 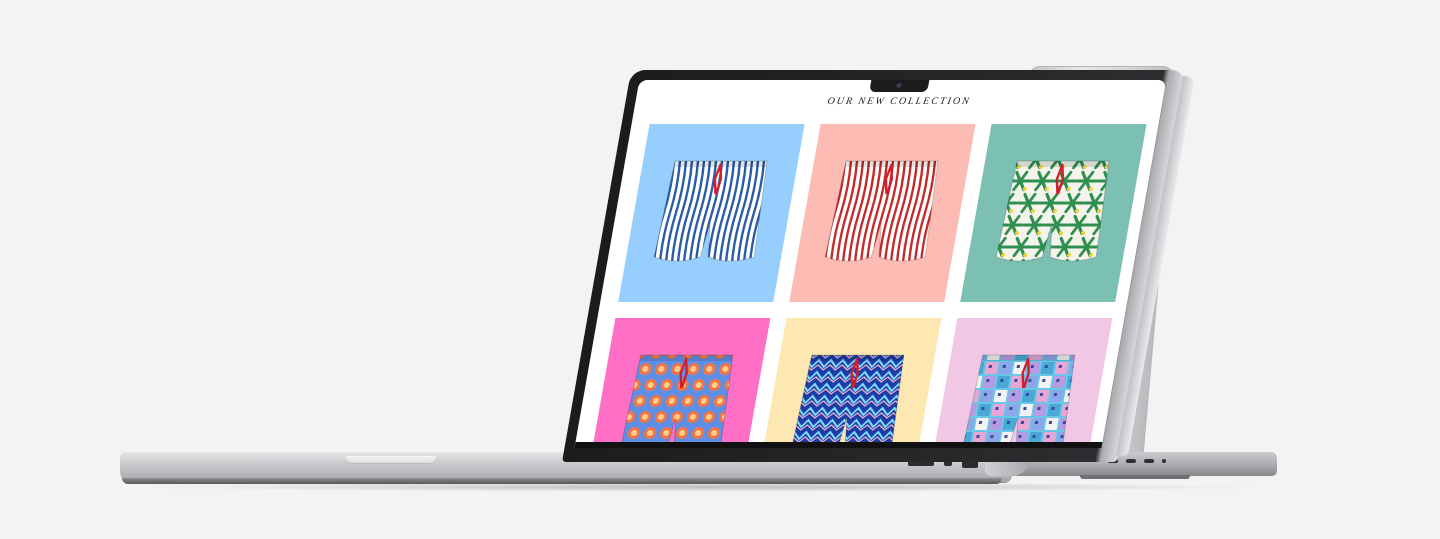 I want to click on product-tile-sun-dot-swim-shorts, so click(x=677, y=383).